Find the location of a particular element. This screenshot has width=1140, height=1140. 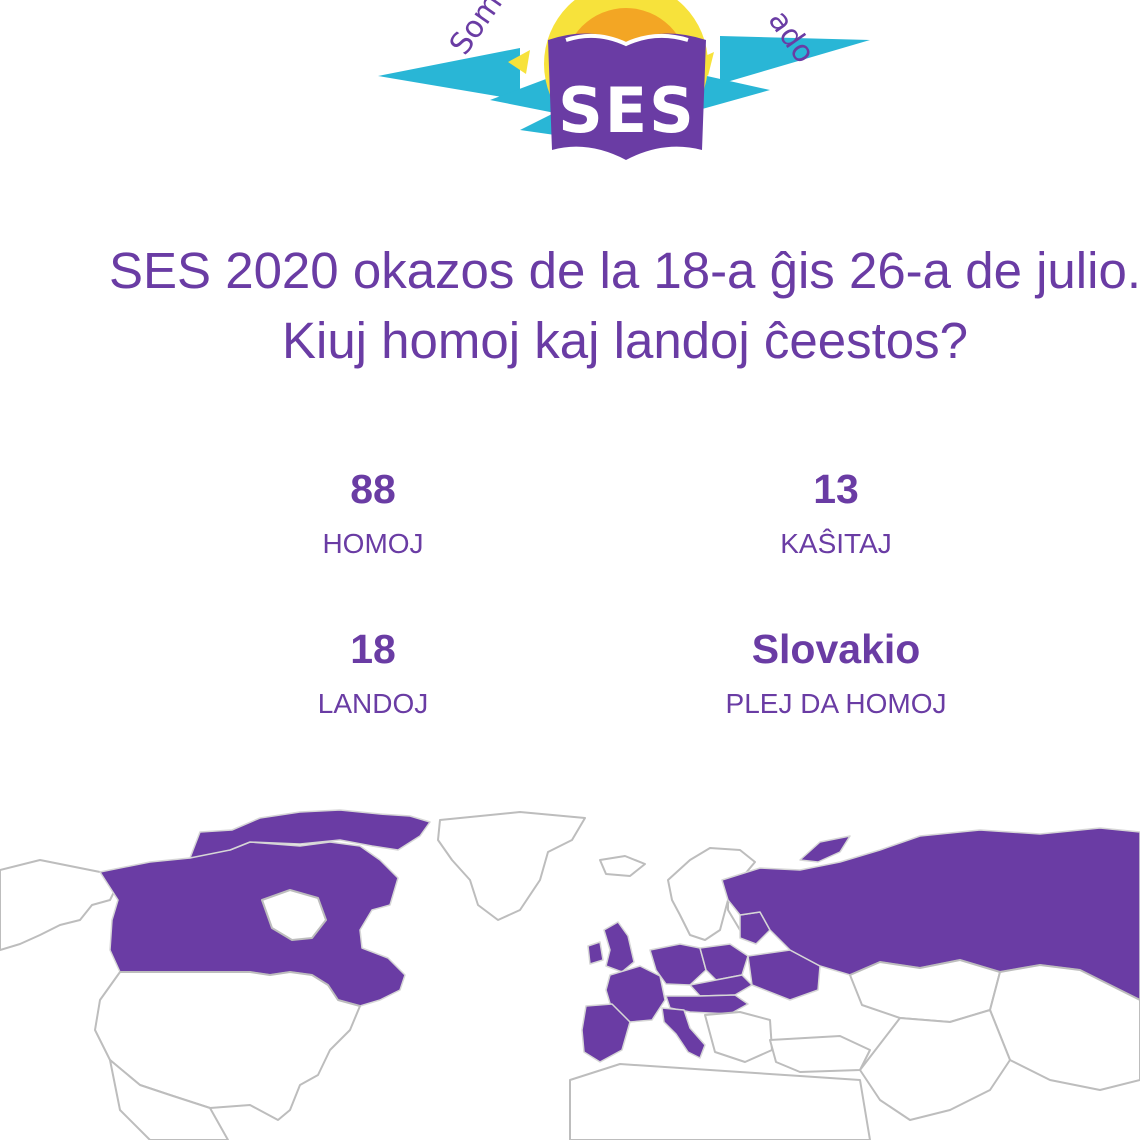

headline-line-2: Kiuj homoj kaj landoj ĉeestos? is located at coordinates (625, 340).